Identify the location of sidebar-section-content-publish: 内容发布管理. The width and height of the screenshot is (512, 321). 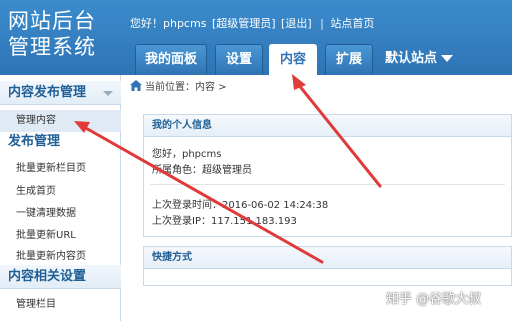
(60, 93).